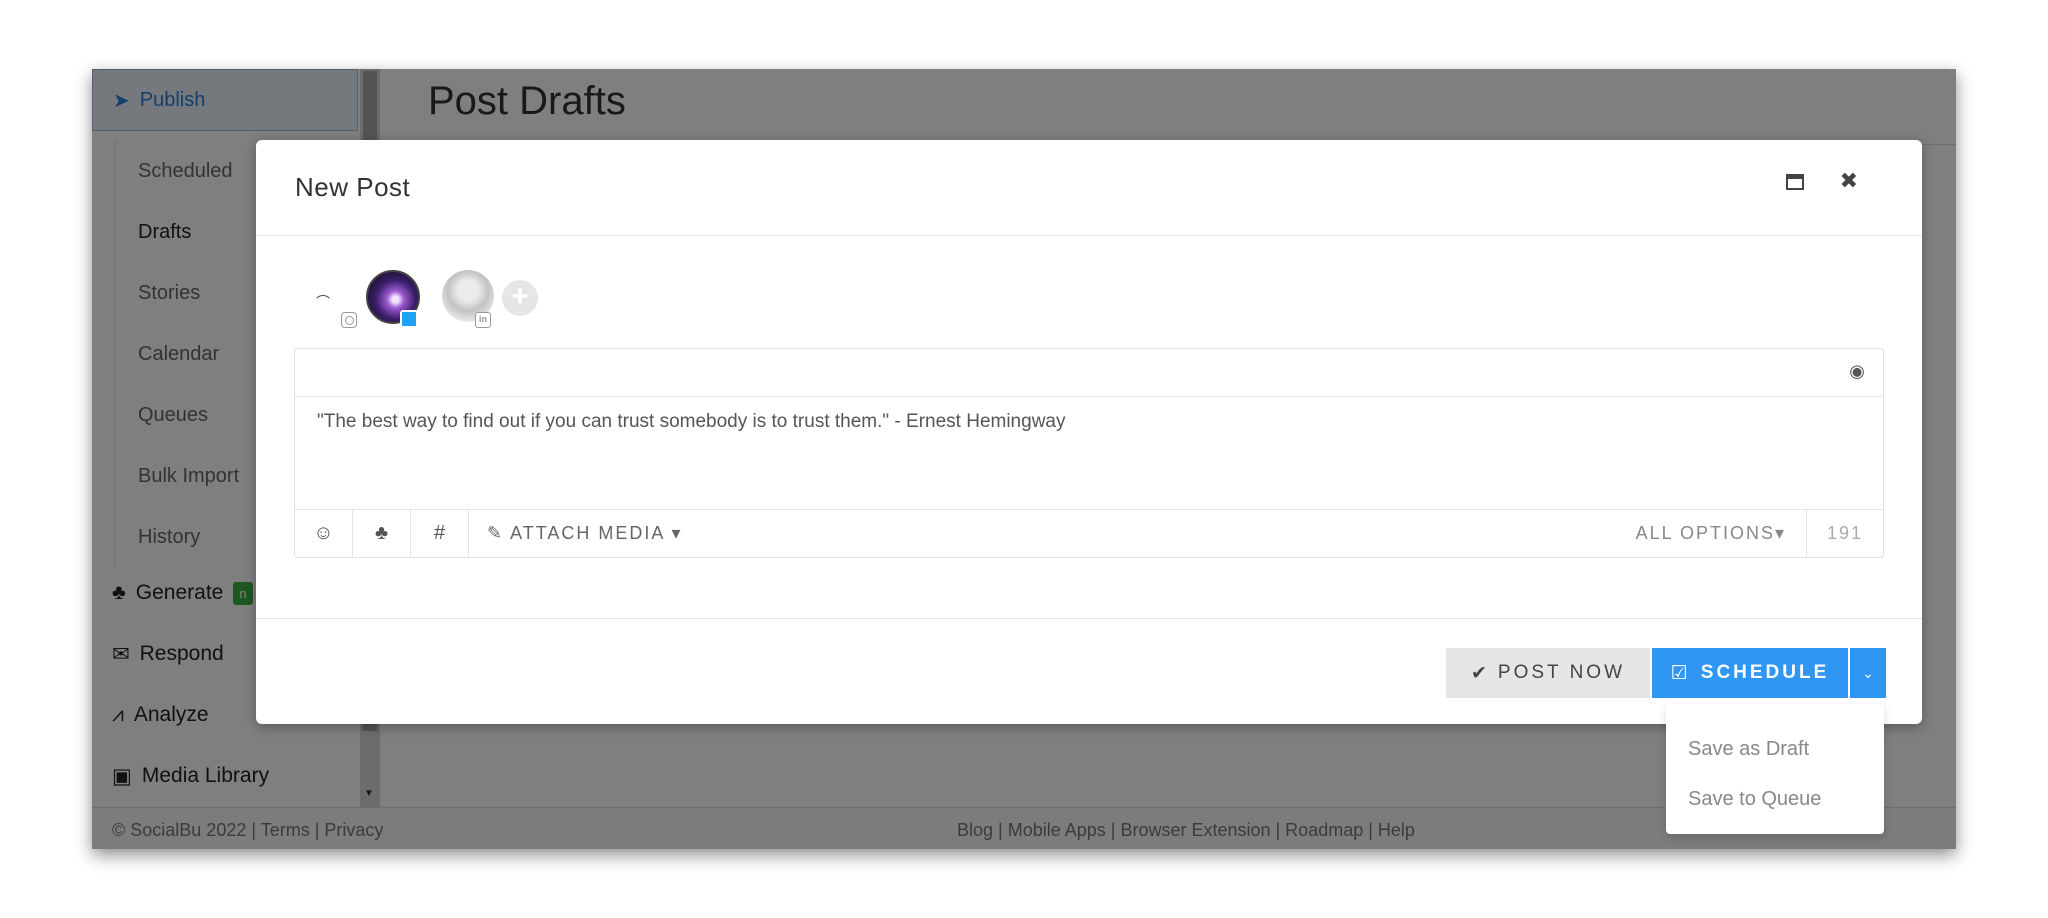 The image size is (2048, 918). Describe the element at coordinates (1089, 533) in the screenshot. I see `editor-toolbar: ☺ ♣ # ✎ ATTACH MEDIA ▾ ALL OPTIONS ▾ 191` at that location.